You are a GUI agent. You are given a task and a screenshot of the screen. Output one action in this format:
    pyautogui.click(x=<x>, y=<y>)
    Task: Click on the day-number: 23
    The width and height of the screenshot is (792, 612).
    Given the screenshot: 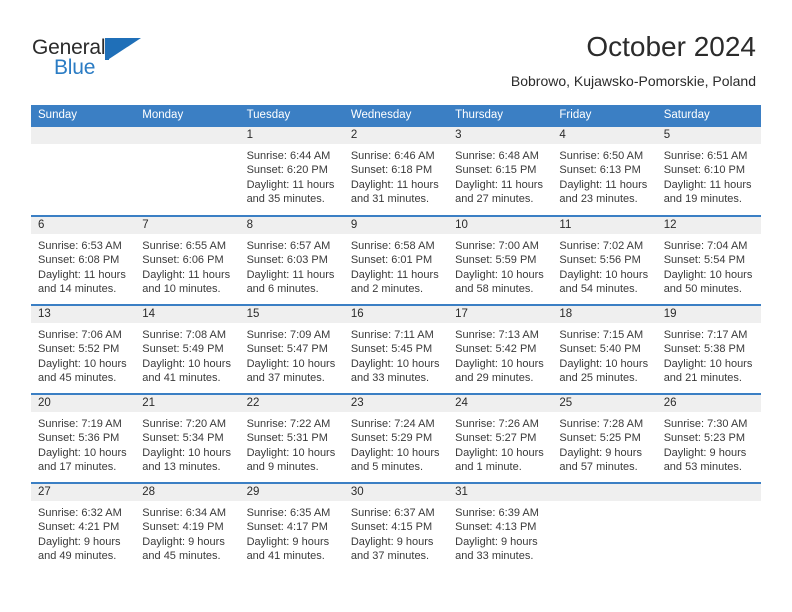 What is the action you would take?
    pyautogui.click(x=396, y=403)
    